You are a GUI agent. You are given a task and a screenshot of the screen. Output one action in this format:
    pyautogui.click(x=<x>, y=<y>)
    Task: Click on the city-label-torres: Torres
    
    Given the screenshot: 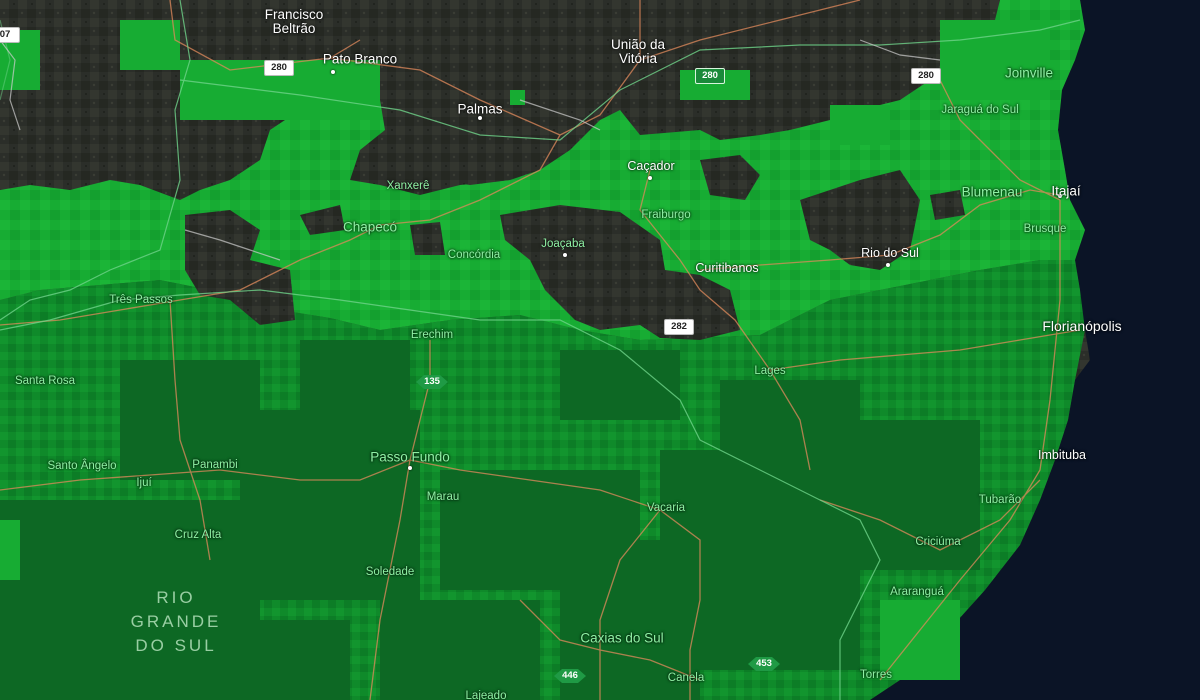 What is the action you would take?
    pyautogui.click(x=876, y=675)
    